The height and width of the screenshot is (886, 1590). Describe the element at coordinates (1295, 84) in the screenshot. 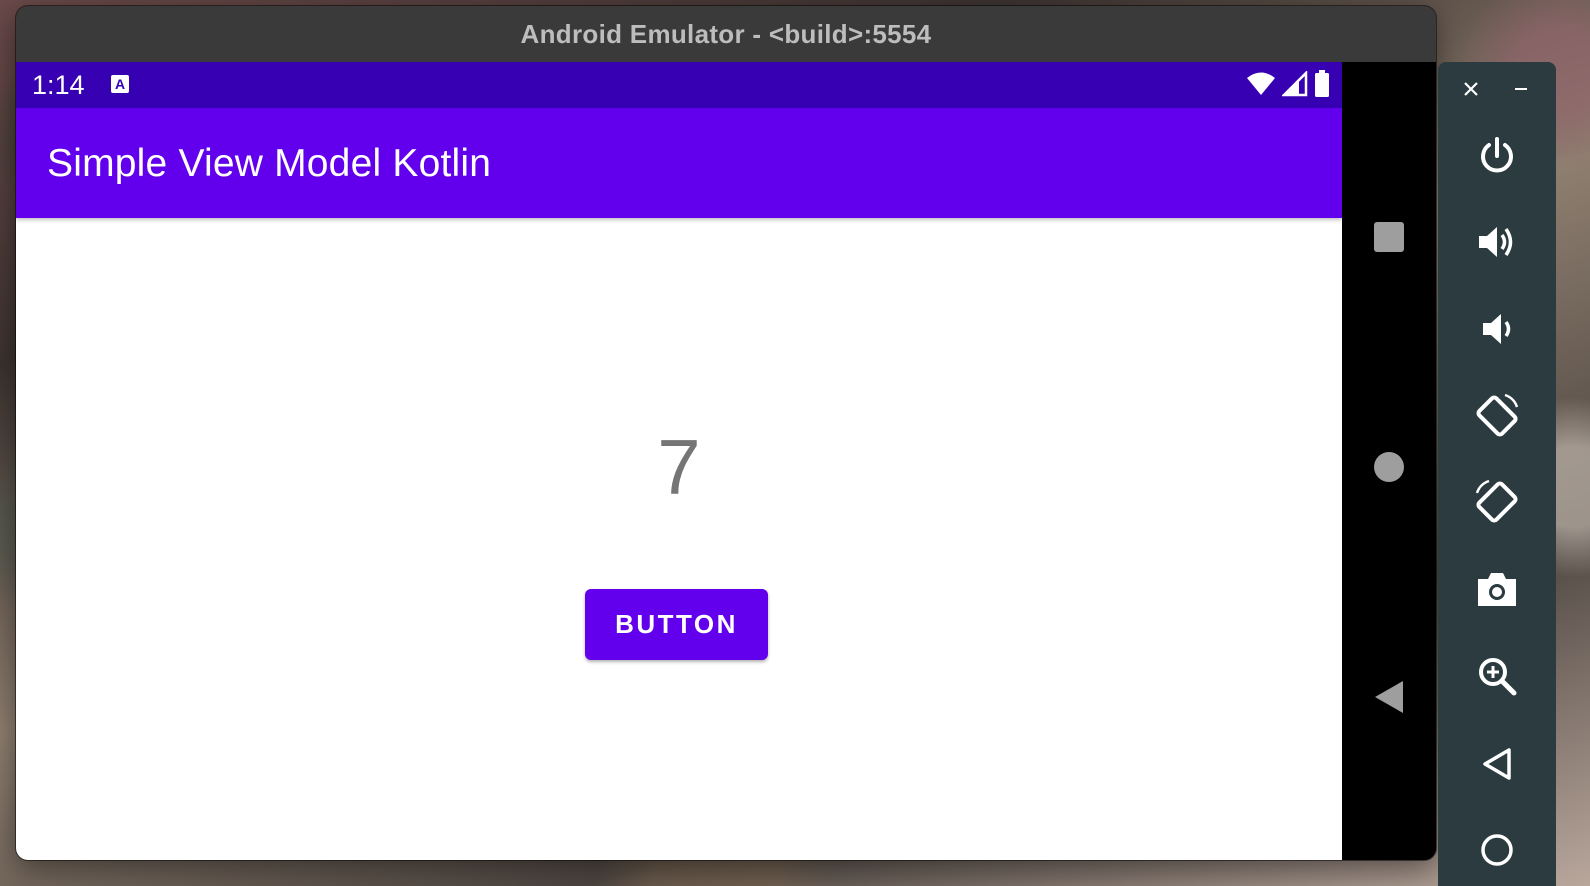

I see `signal-icon` at that location.